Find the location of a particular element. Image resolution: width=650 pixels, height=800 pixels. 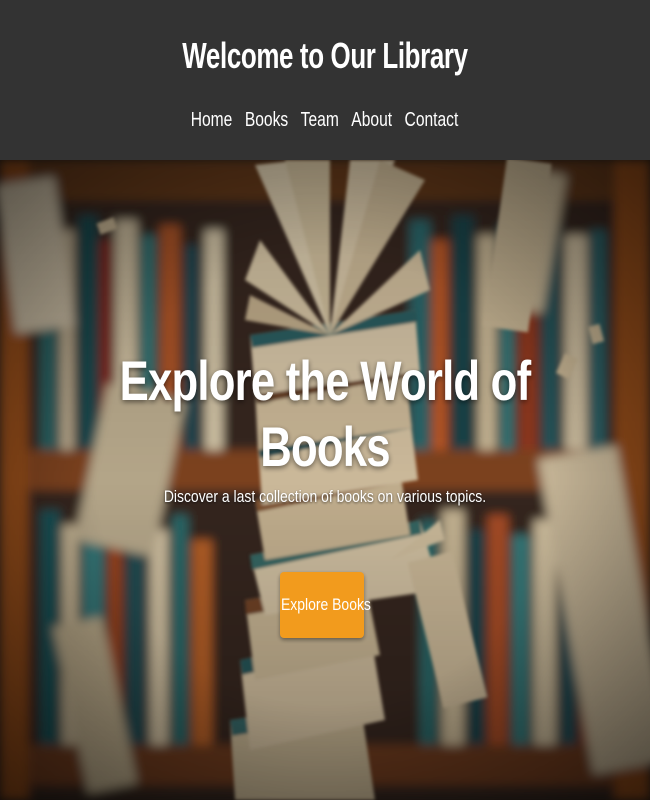

nav-link-books: Books is located at coordinates (267, 120).